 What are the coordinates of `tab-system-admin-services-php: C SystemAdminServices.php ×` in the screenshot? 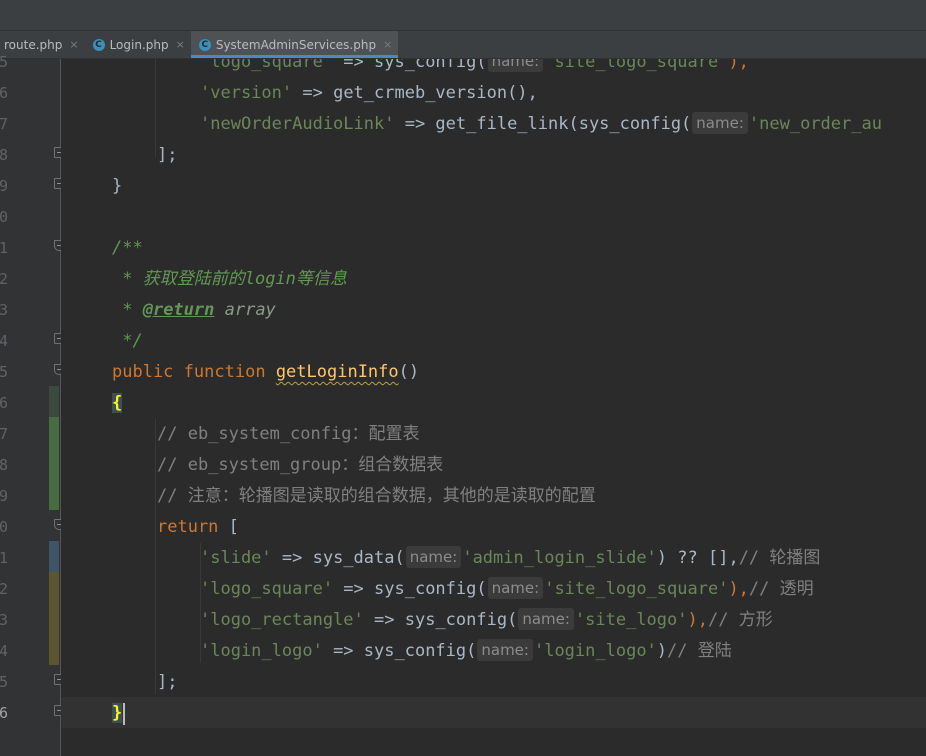 It's located at (294, 44).